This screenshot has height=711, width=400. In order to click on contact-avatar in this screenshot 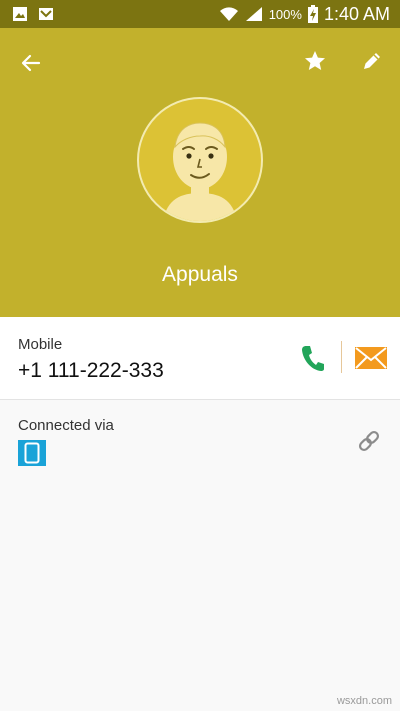, I will do `click(200, 160)`.